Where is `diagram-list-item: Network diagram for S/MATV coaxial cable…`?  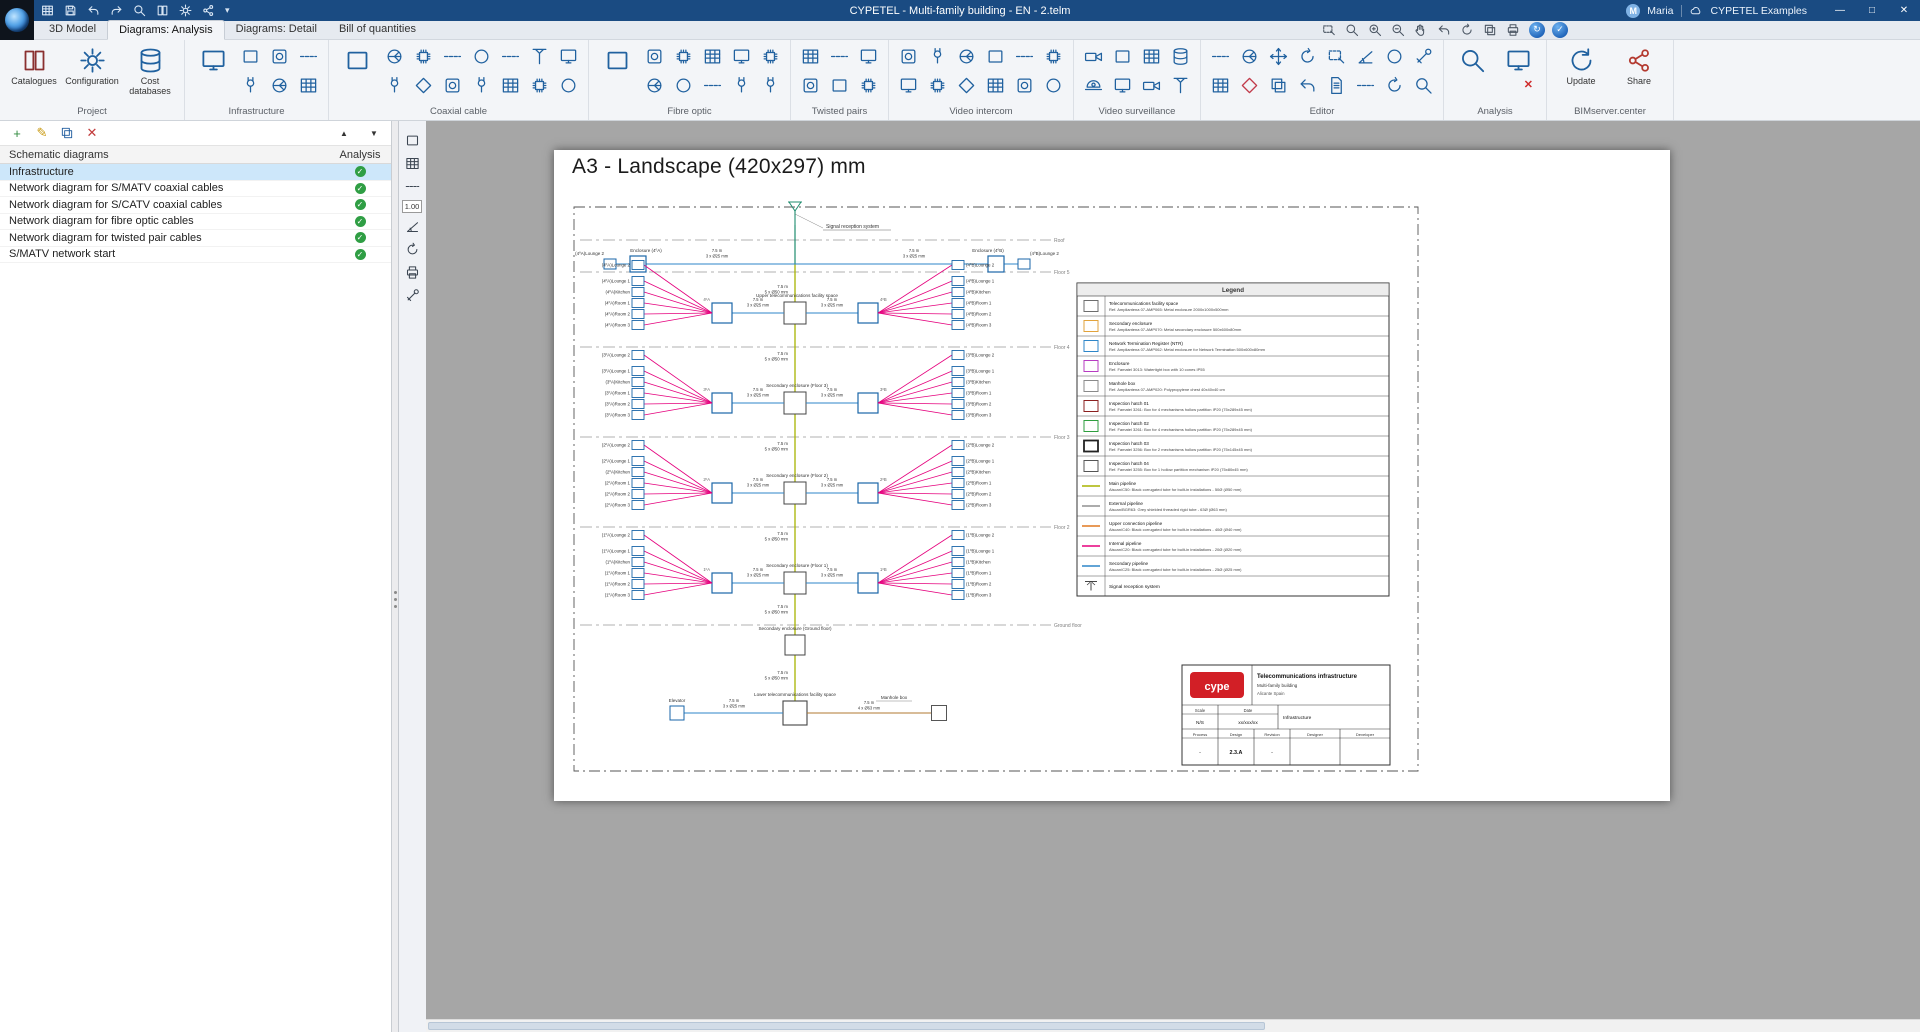 diagram-list-item: Network diagram for S/MATV coaxial cable… is located at coordinates (195, 189).